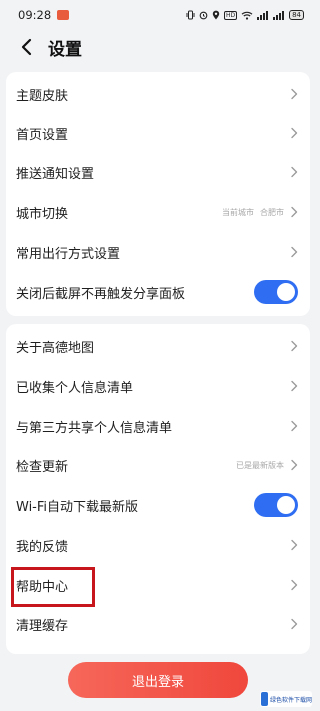 This screenshot has width=320, height=711. What do you see at coordinates (158, 346) in the screenshot?
I see `settings-item-about: 关于高德地图` at bounding box center [158, 346].